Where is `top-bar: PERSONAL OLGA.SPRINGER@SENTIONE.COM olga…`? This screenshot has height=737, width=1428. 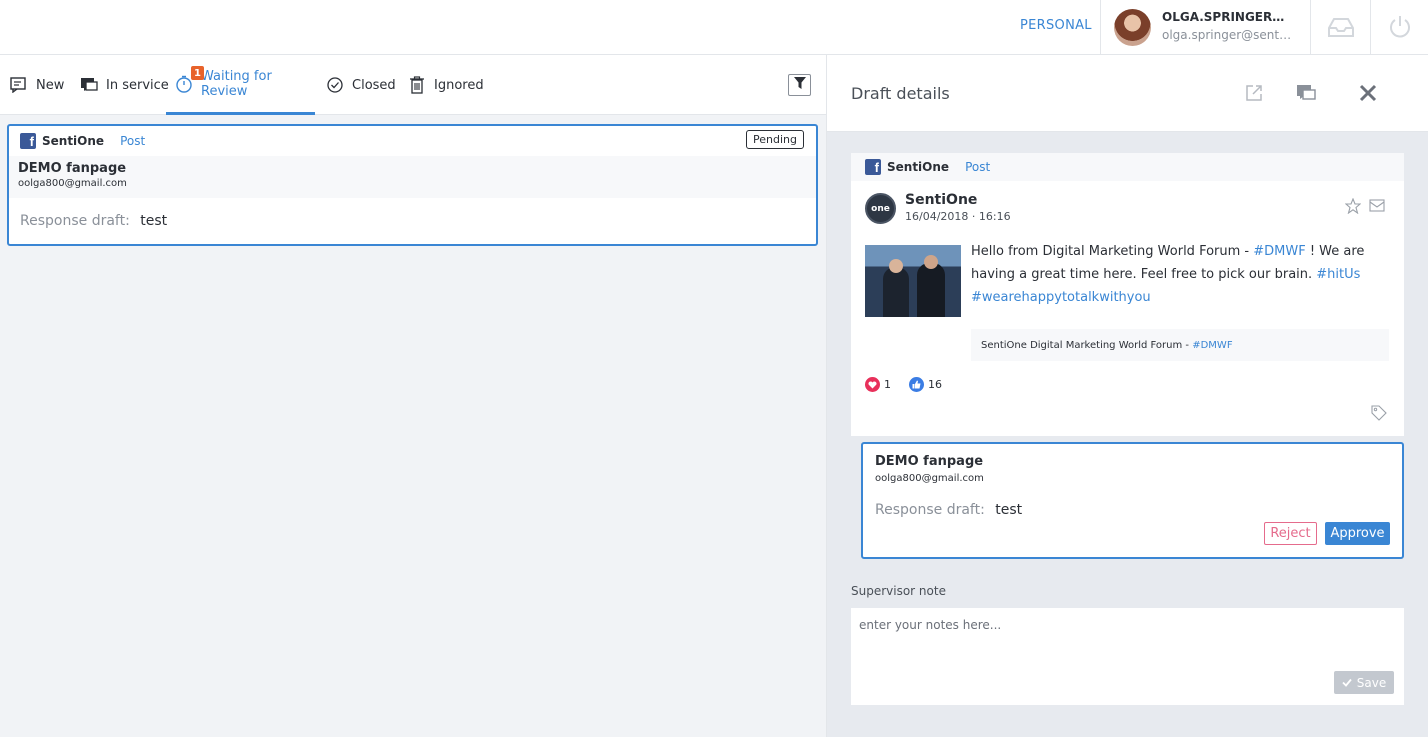
top-bar: PERSONAL OLGA.SPRINGER@SENTIONE.COM olga… is located at coordinates (714, 27).